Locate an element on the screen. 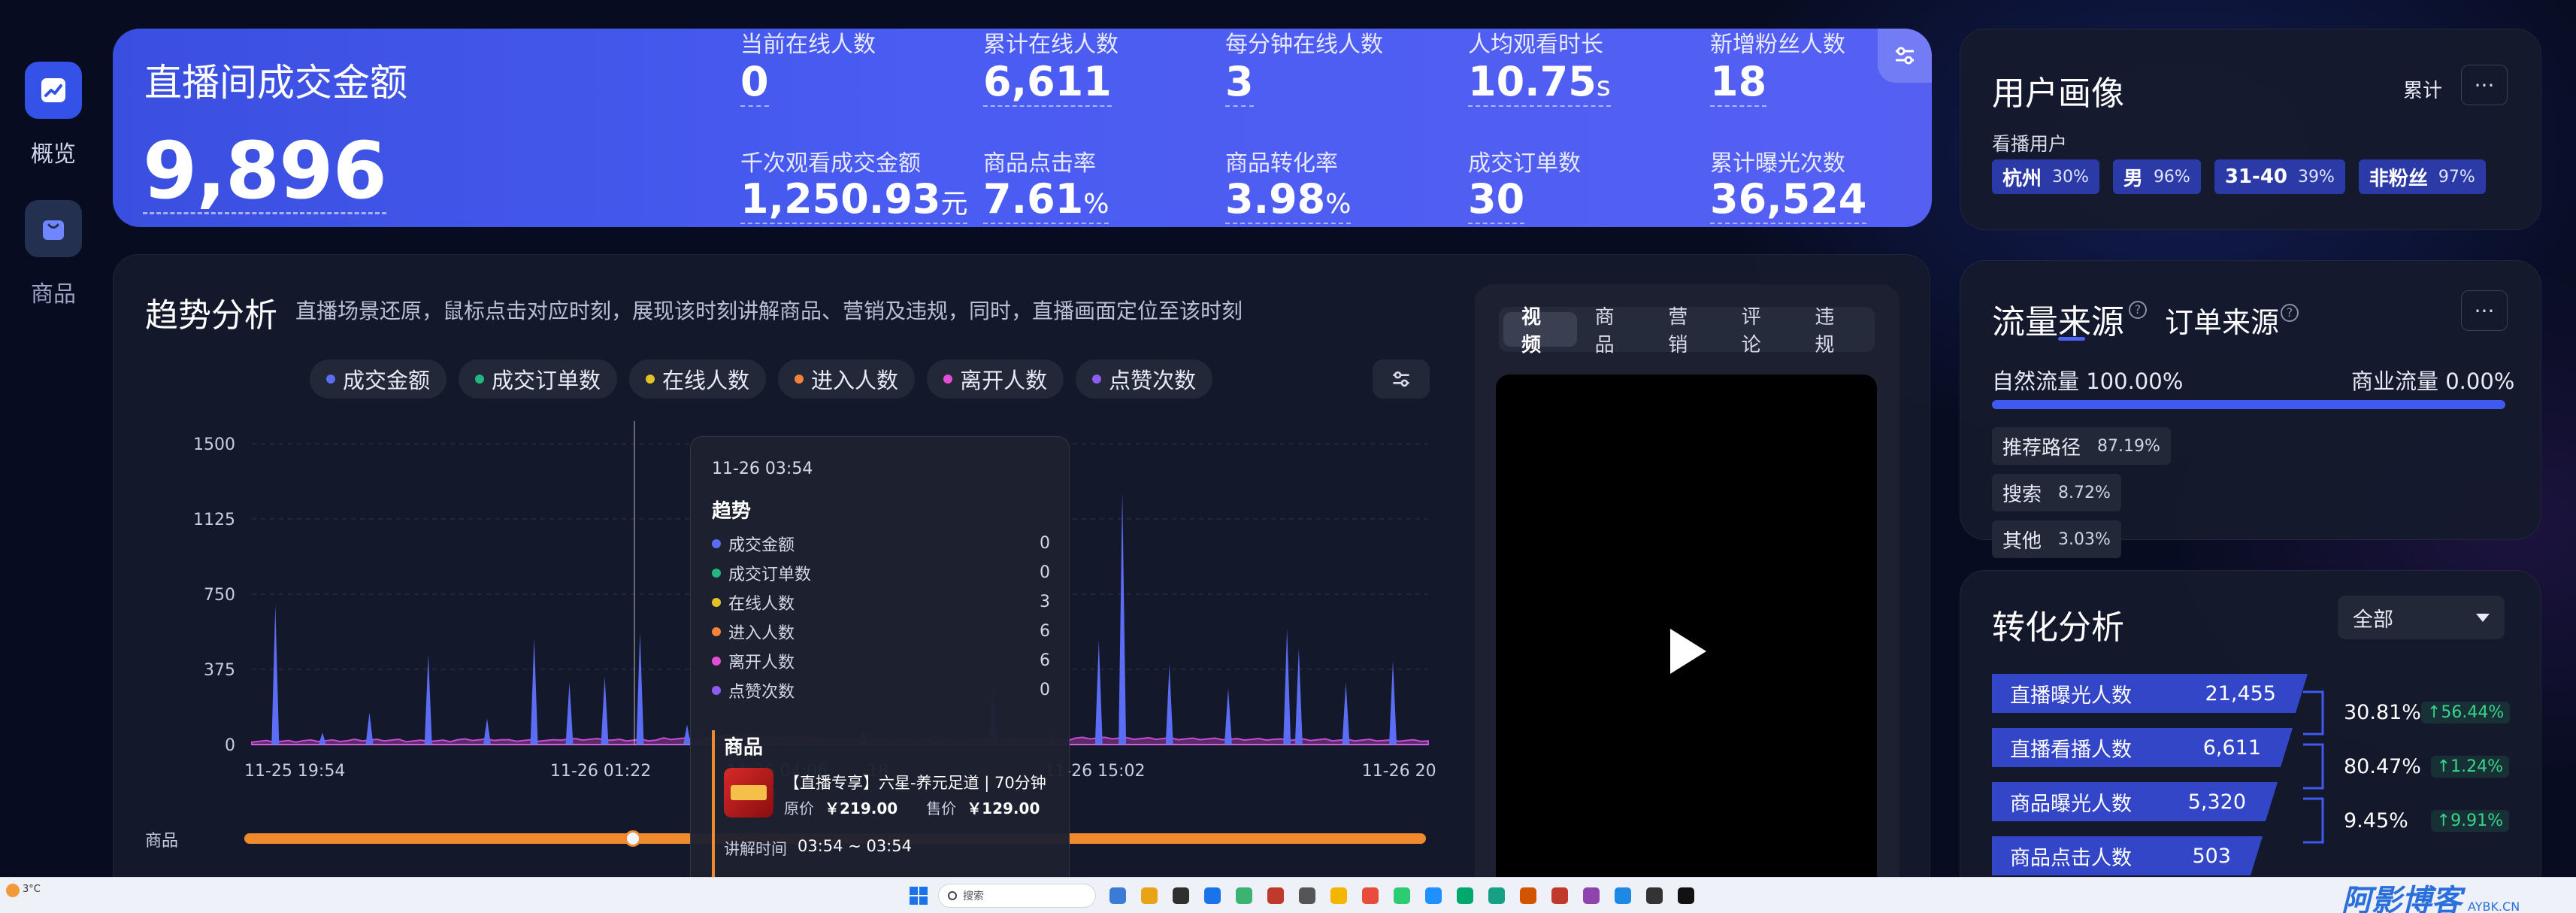 The height and width of the screenshot is (913, 2576). metric-number: 1,250.93 is located at coordinates (840, 199).